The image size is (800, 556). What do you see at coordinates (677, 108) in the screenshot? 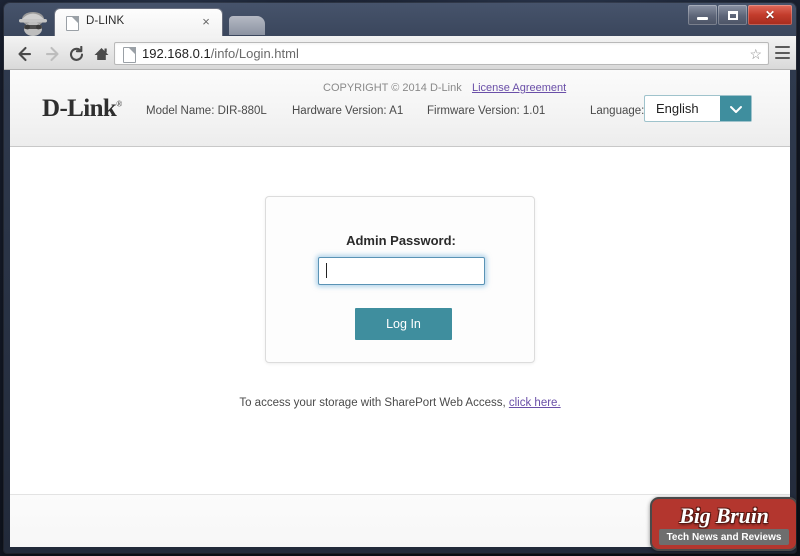
I see `language-selected-value: English` at bounding box center [677, 108].